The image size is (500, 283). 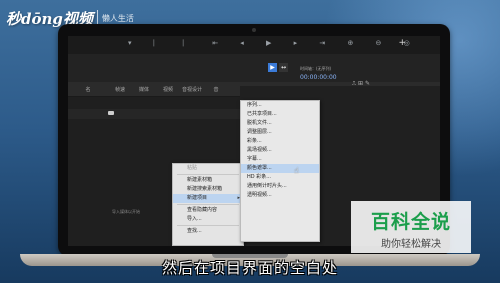 What do you see at coordinates (361, 84) in the screenshot?
I see `timeline-tools-icons: ⎍ ⊞ ✎` at bounding box center [361, 84].